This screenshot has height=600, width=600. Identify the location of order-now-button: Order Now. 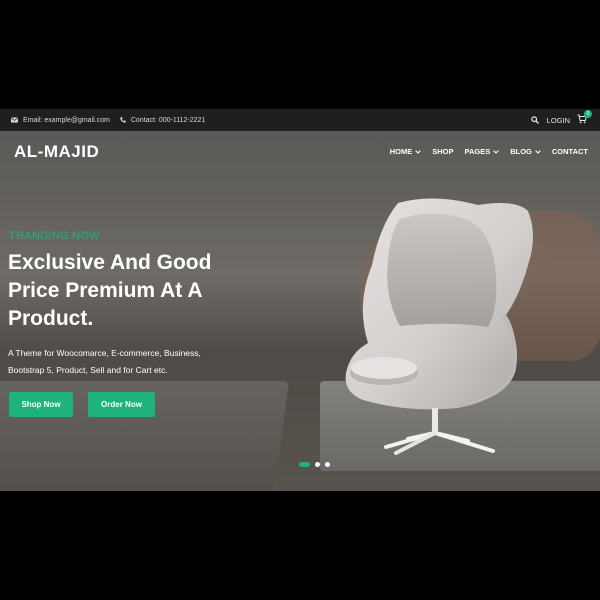
(121, 404).